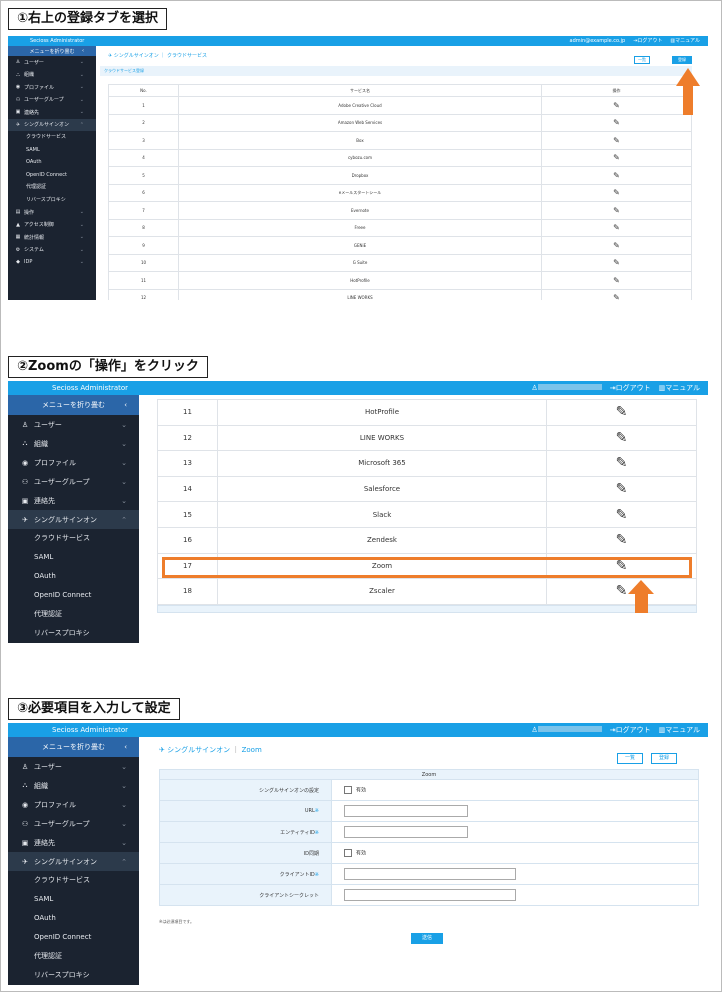 The width and height of the screenshot is (723, 993). I want to click on sidebar-extra-item-3: ⚙ システム ⌄, so click(52, 250).